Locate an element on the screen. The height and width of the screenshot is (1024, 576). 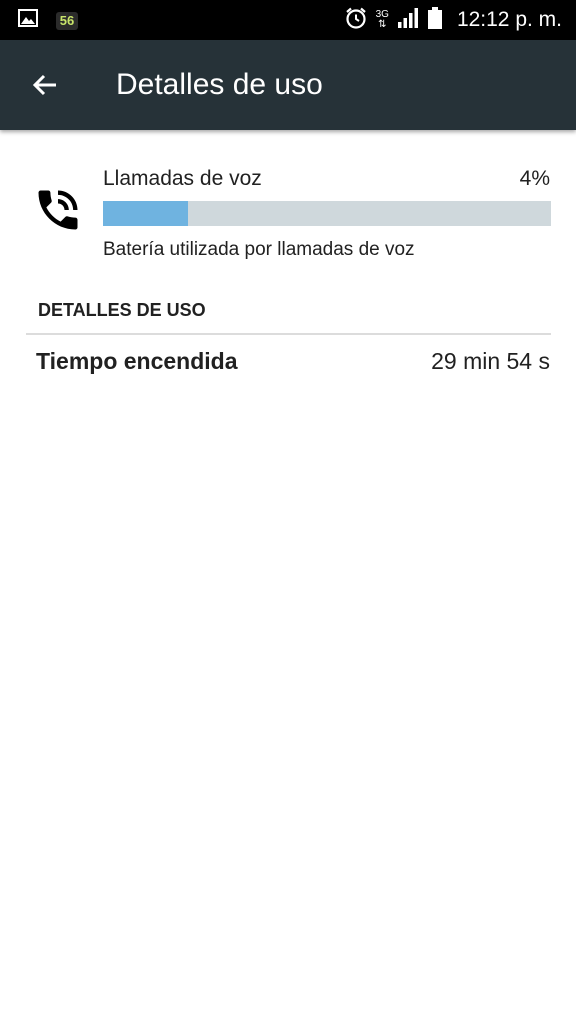
arrow-back-icon is located at coordinates (44, 85).